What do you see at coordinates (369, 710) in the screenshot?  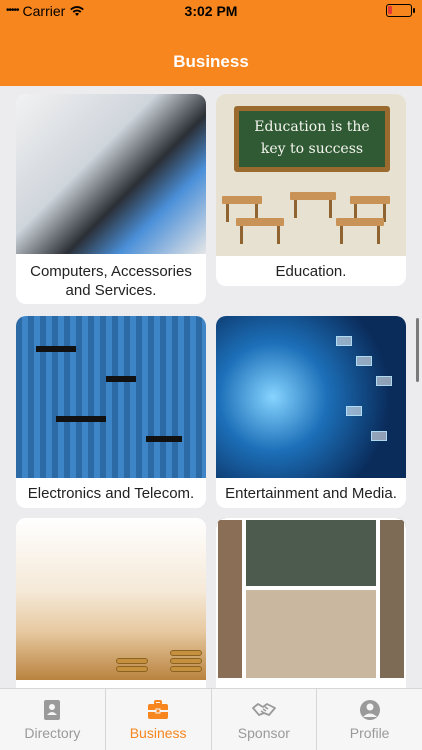 I see `person-icon` at bounding box center [369, 710].